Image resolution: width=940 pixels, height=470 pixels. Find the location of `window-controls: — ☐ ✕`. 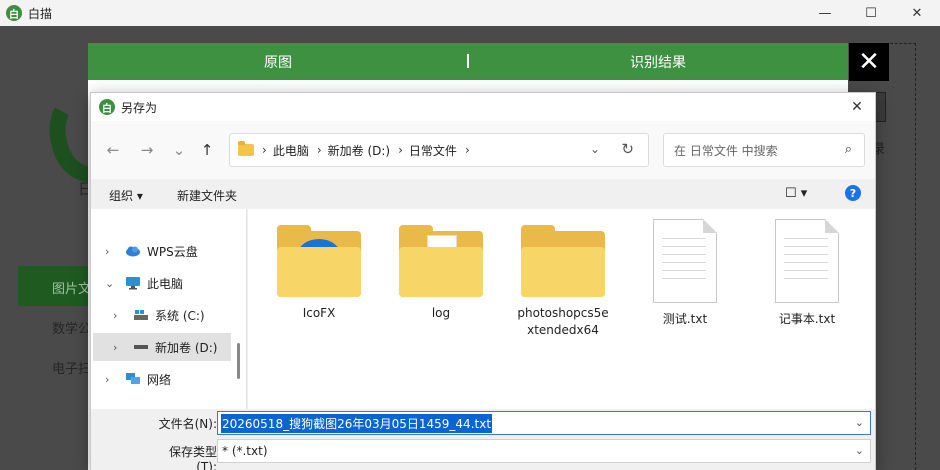

window-controls: — ☐ ✕ is located at coordinates (871, 13).